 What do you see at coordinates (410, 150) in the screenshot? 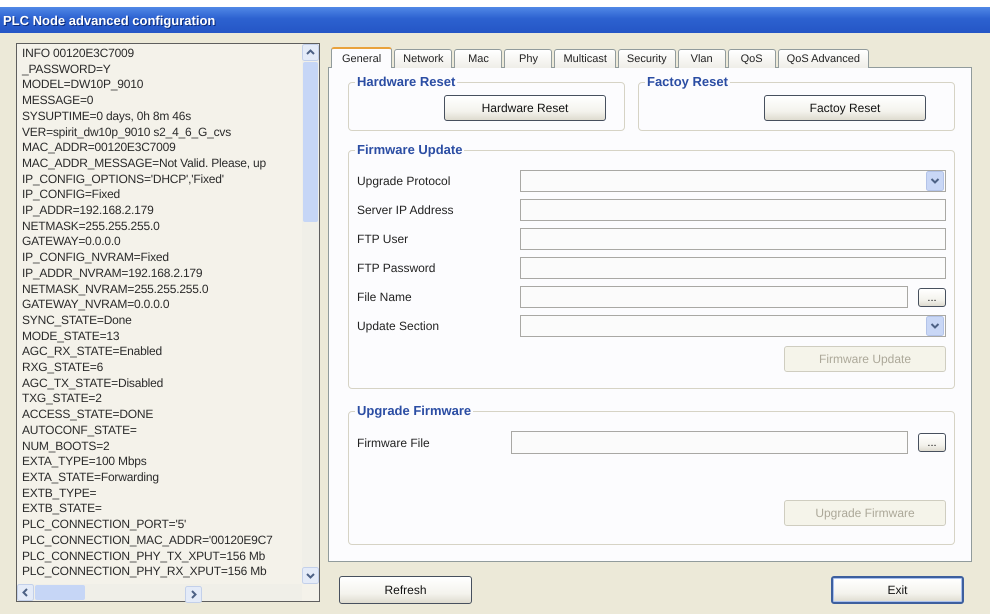
I see `group-title: Firmware Update` at bounding box center [410, 150].